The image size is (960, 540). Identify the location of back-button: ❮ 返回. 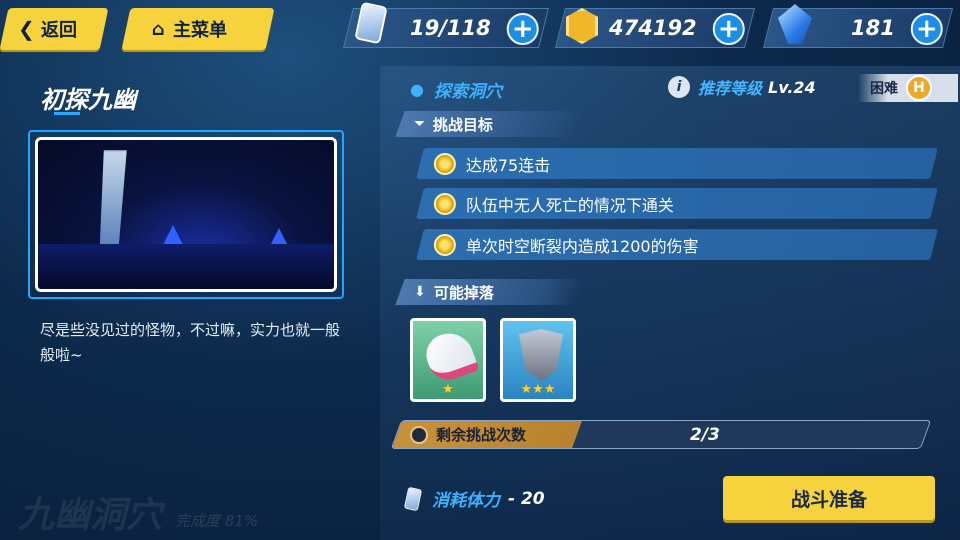
(54, 29).